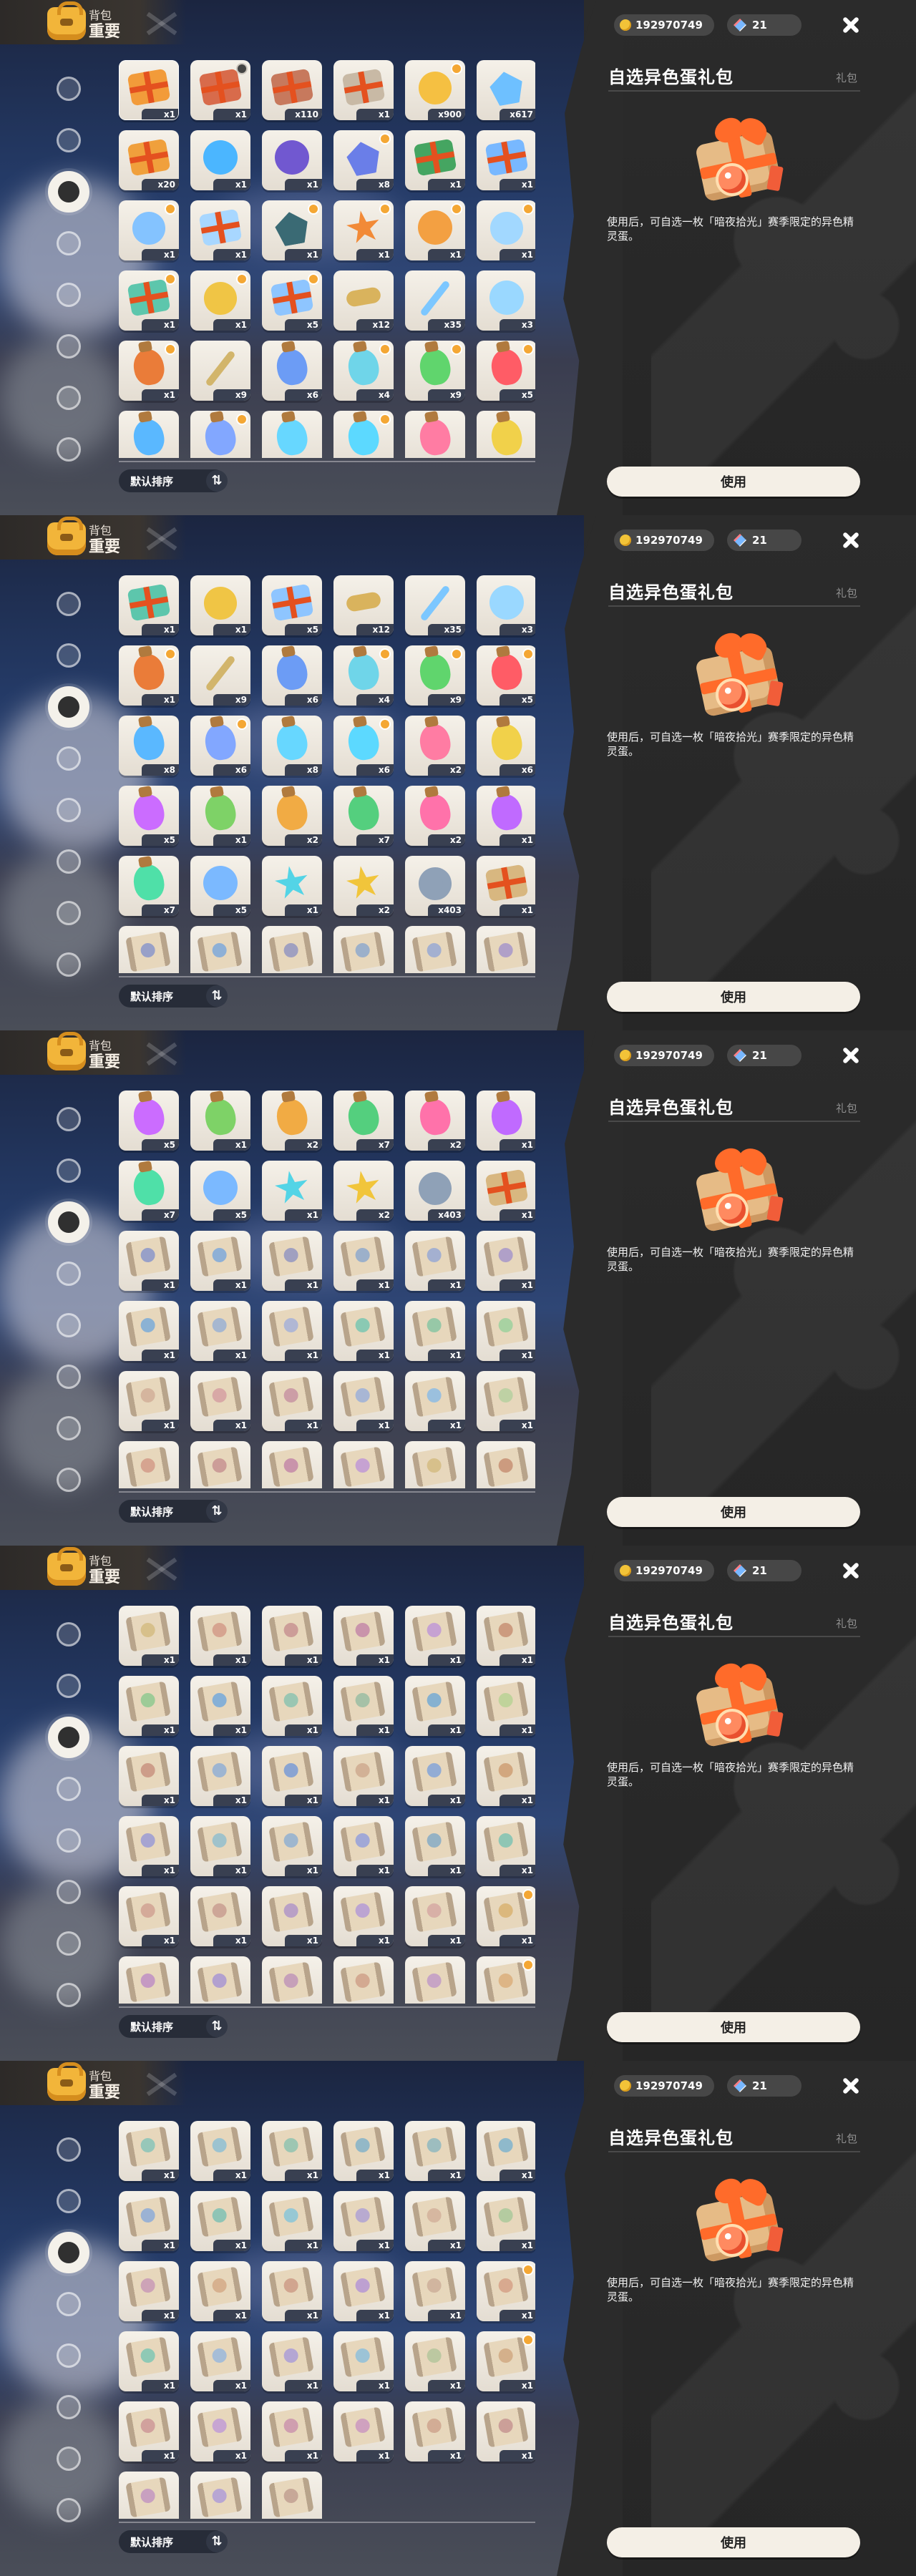 This screenshot has height=2576, width=916. What do you see at coordinates (363, 300) in the screenshot?
I see `item-slot: x12` at bounding box center [363, 300].